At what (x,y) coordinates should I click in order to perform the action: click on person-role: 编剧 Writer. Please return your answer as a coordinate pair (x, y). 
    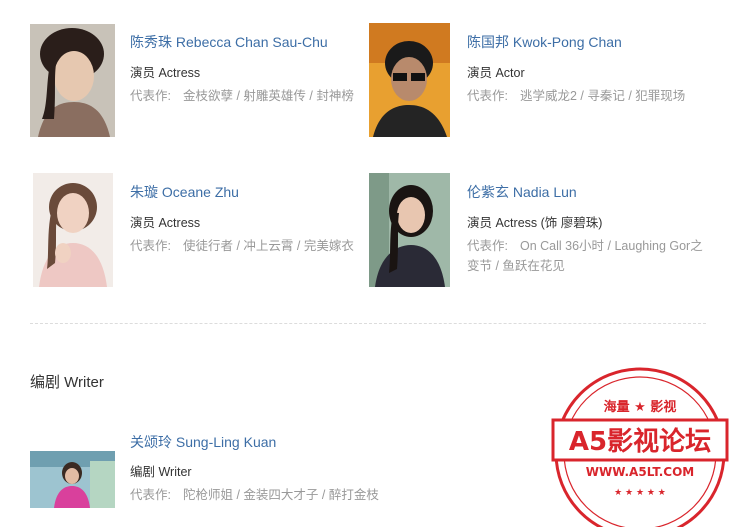
    Looking at the image, I should click on (161, 472).